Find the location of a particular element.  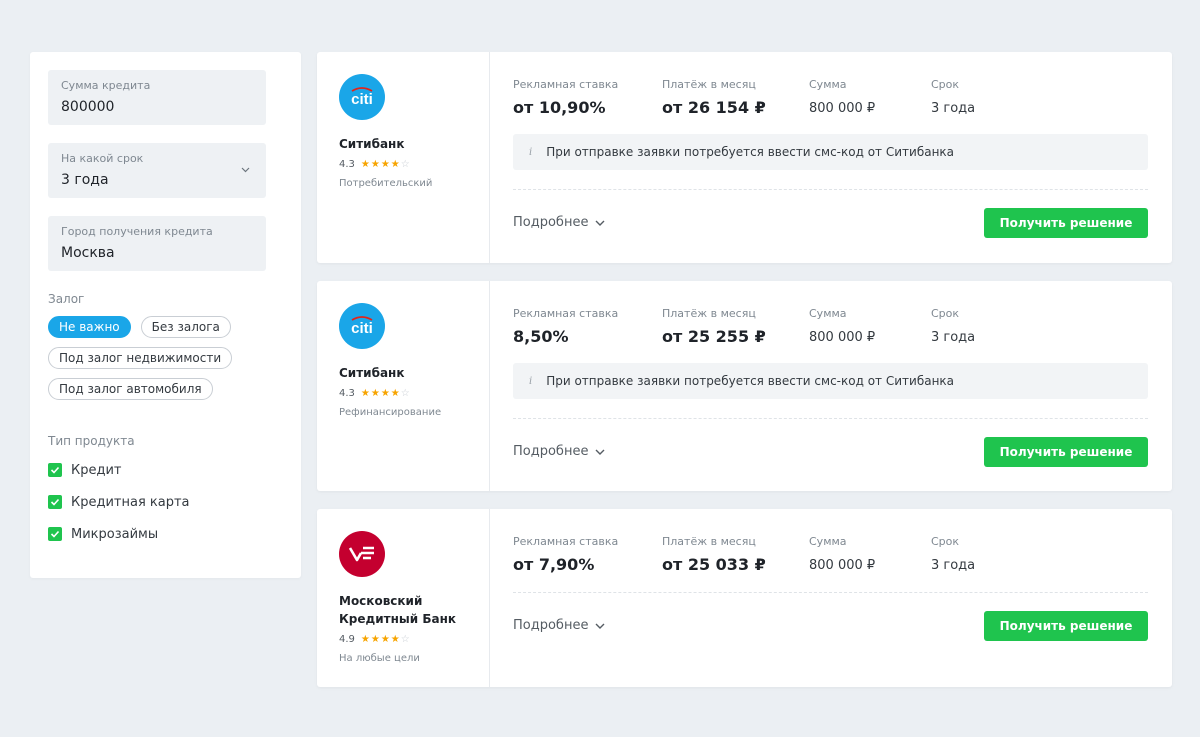

rate-column: Рекламная ставка от 10,90% is located at coordinates (565, 98).